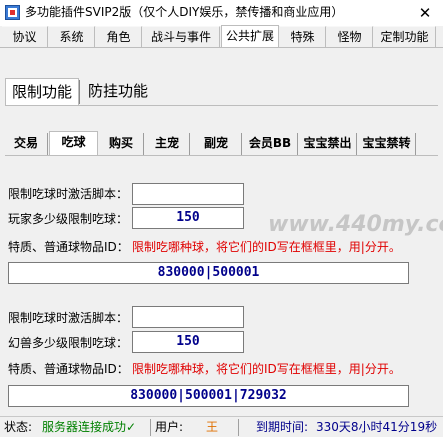 The image size is (443, 437). What do you see at coordinates (387, 144) in the screenshot?
I see `tab-pet-ban-transfer: 宝宝禁转` at bounding box center [387, 144].